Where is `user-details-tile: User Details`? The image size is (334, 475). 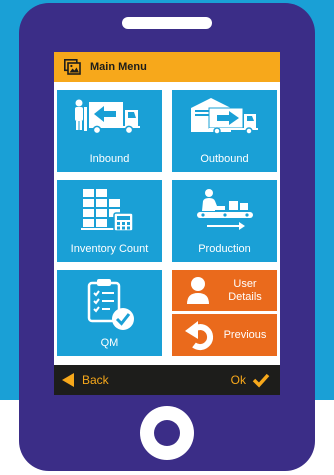
user-details-tile: User Details is located at coordinates (224, 290).